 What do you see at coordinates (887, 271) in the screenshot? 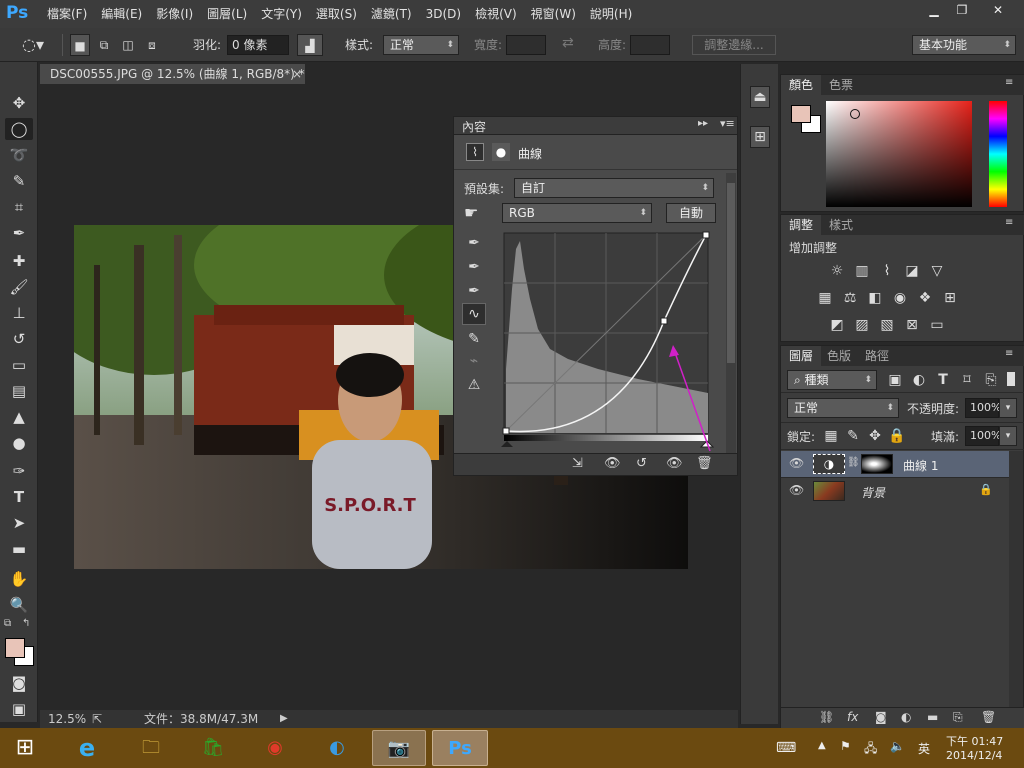
I see `curves-icon: ⌇` at bounding box center [887, 271].